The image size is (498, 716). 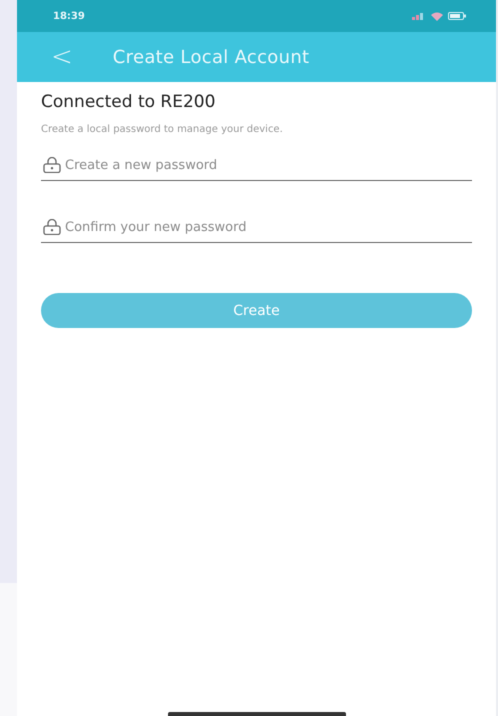 I want to click on signal-icon, so click(x=419, y=16).